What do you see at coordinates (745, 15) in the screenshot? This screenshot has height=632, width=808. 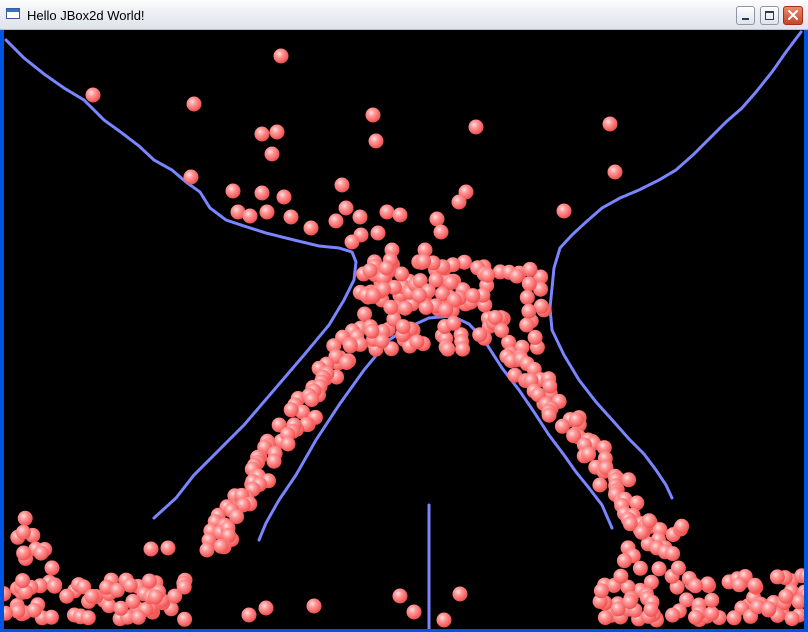 I see `minimize-button` at bounding box center [745, 15].